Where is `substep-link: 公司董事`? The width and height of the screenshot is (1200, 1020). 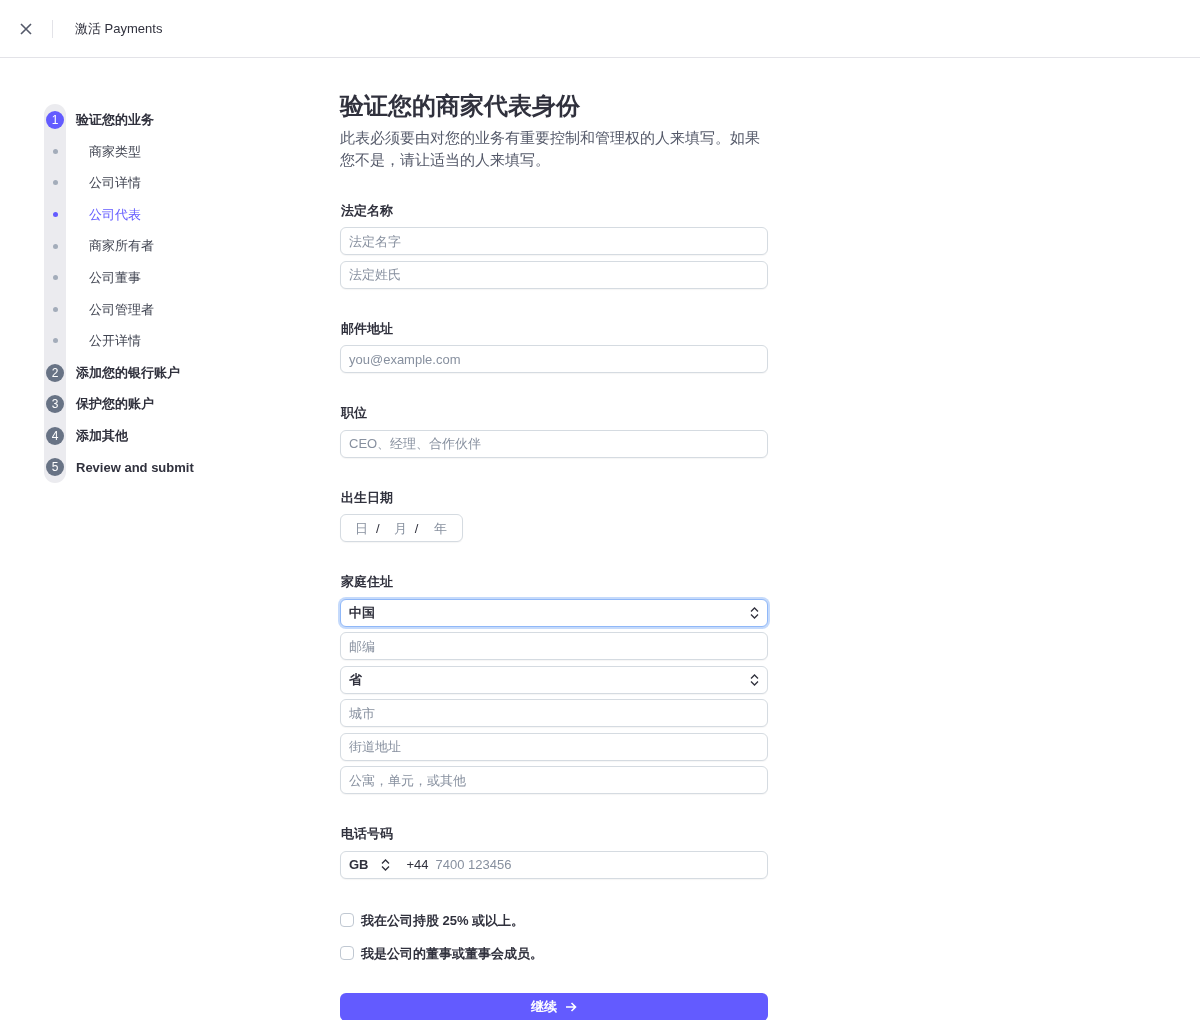
substep-link: 公司董事 is located at coordinates (114, 278).